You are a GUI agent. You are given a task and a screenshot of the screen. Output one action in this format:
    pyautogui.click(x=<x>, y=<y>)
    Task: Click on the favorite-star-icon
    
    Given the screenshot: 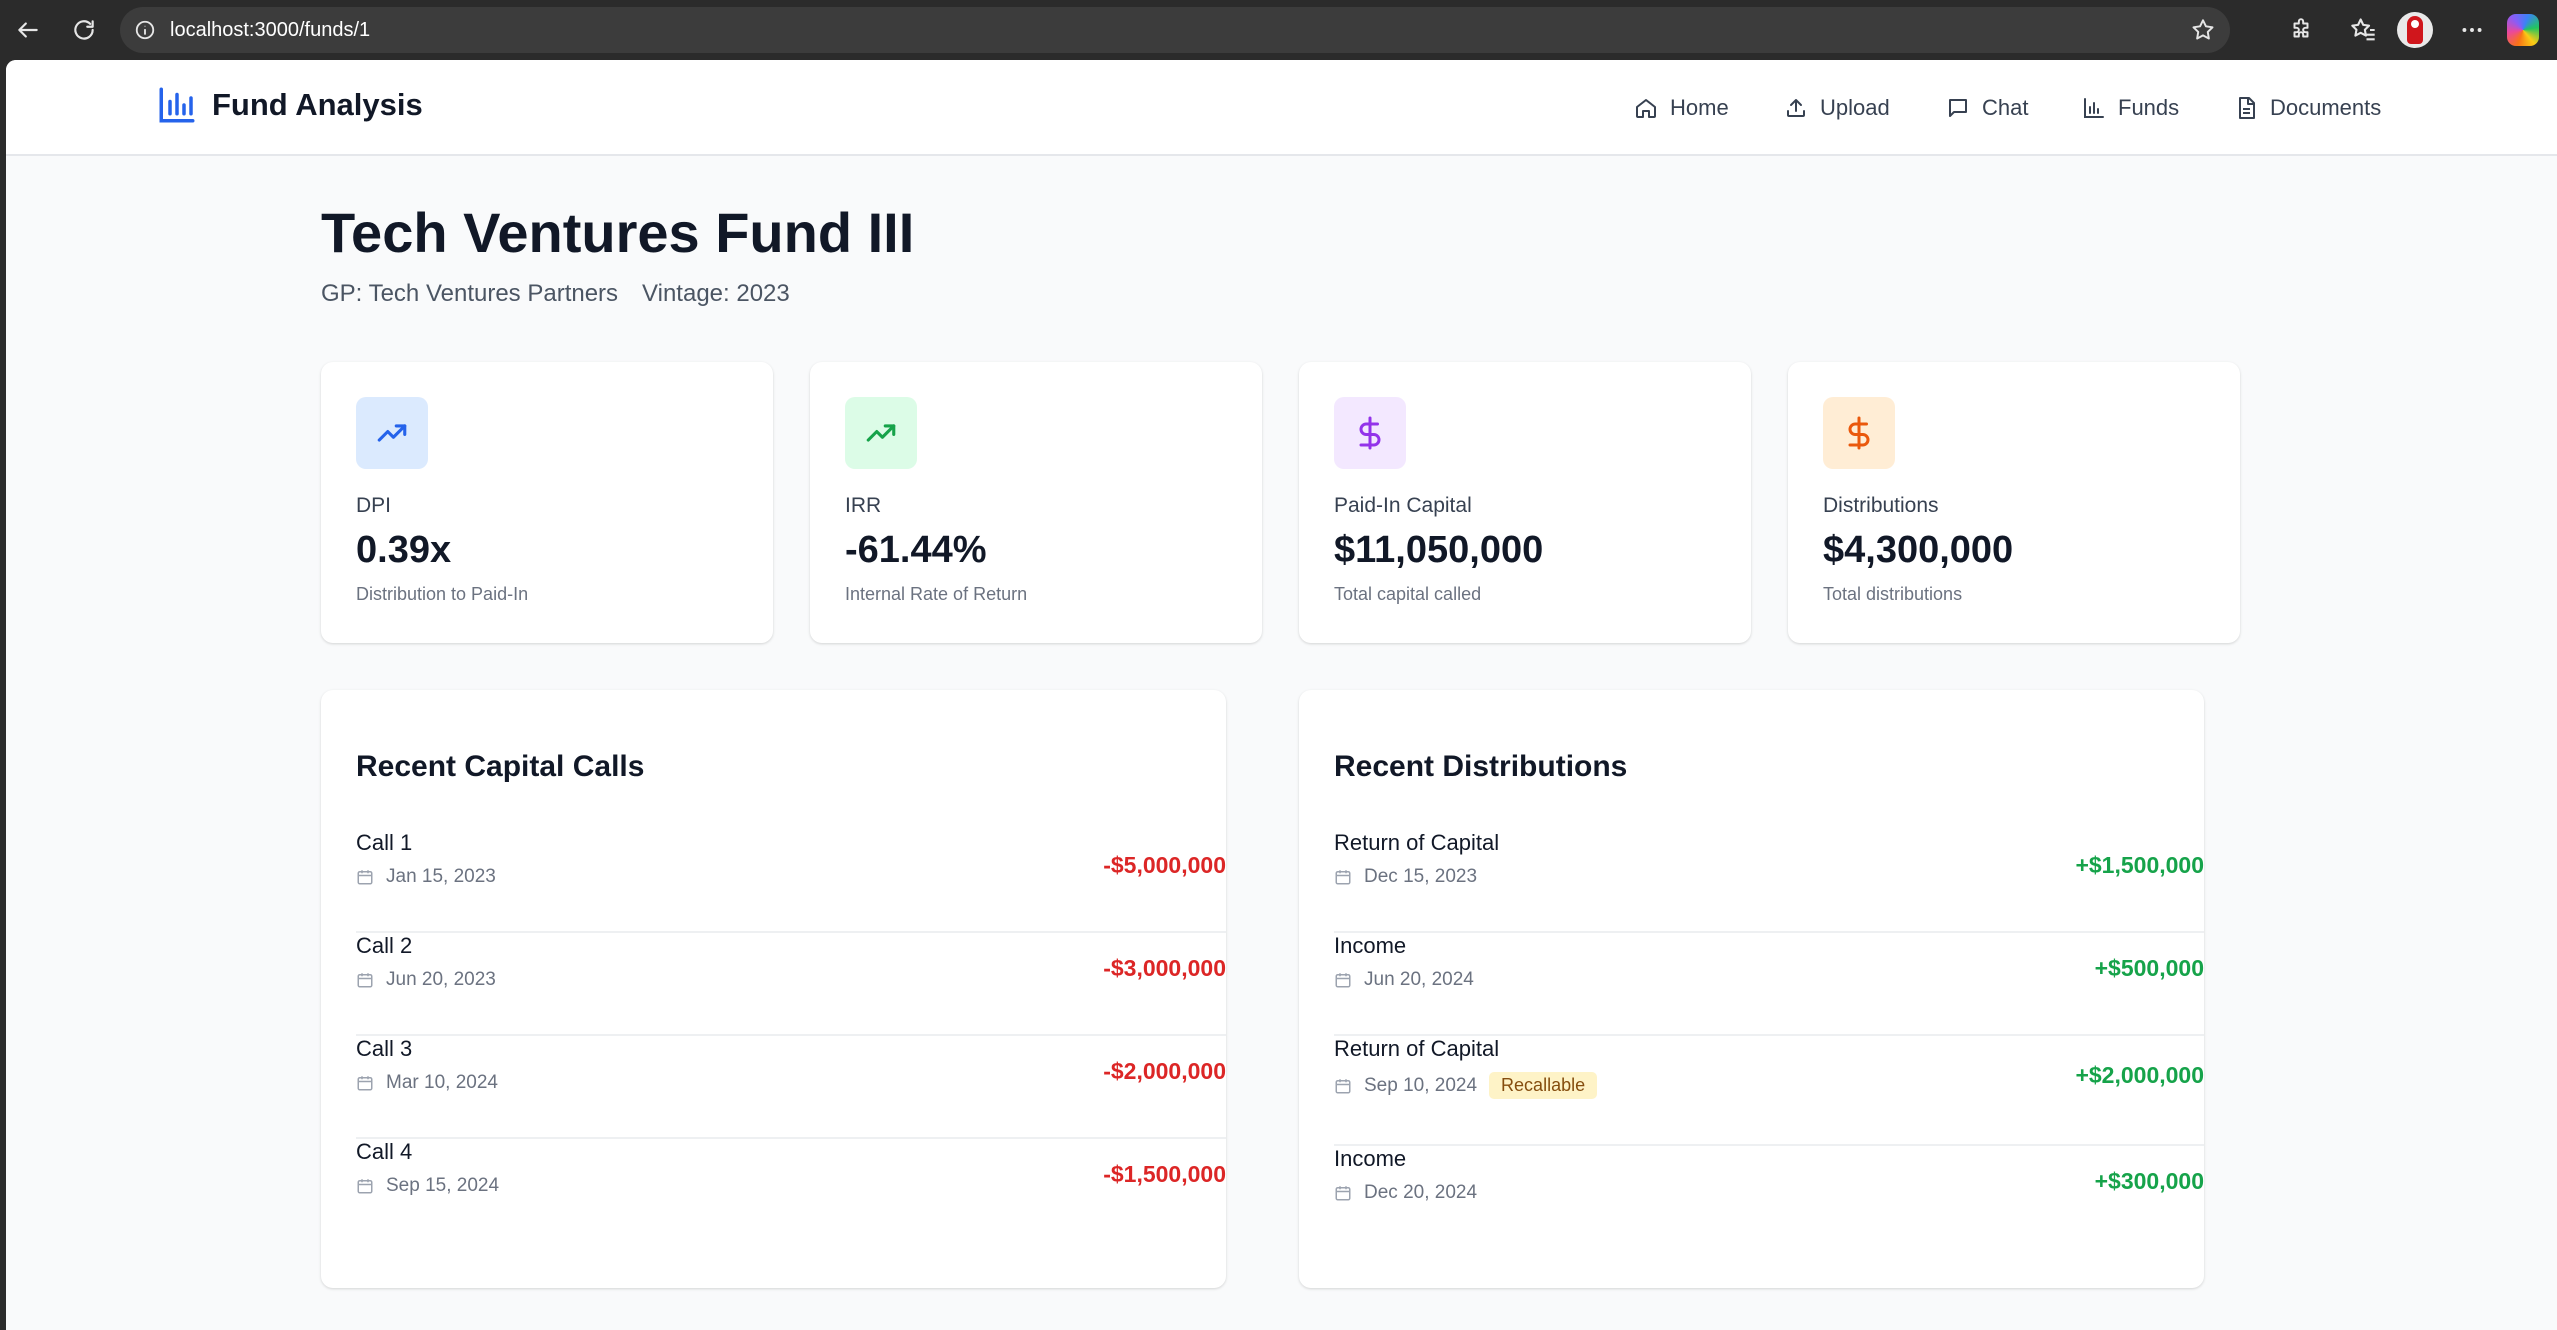 What is the action you would take?
    pyautogui.click(x=2203, y=32)
    